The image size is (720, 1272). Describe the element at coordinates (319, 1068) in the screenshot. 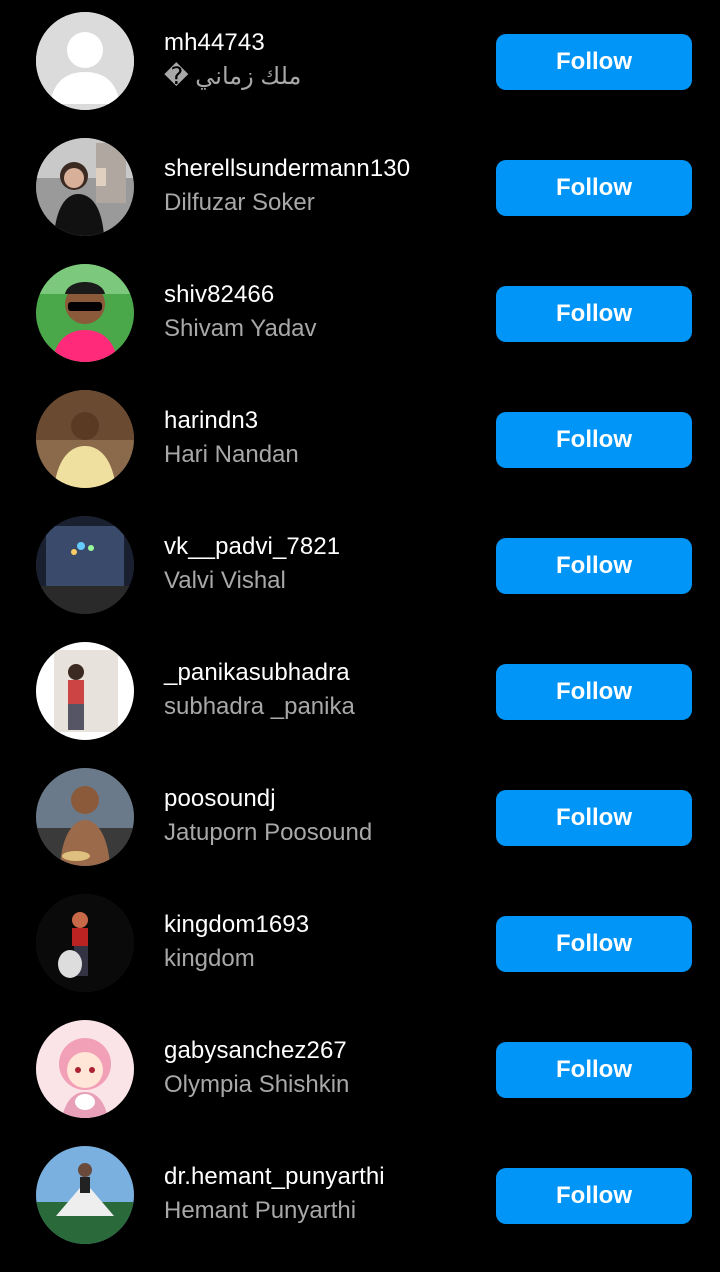

I see `user-names: gabysanchez267 Olympia Shishkin` at that location.